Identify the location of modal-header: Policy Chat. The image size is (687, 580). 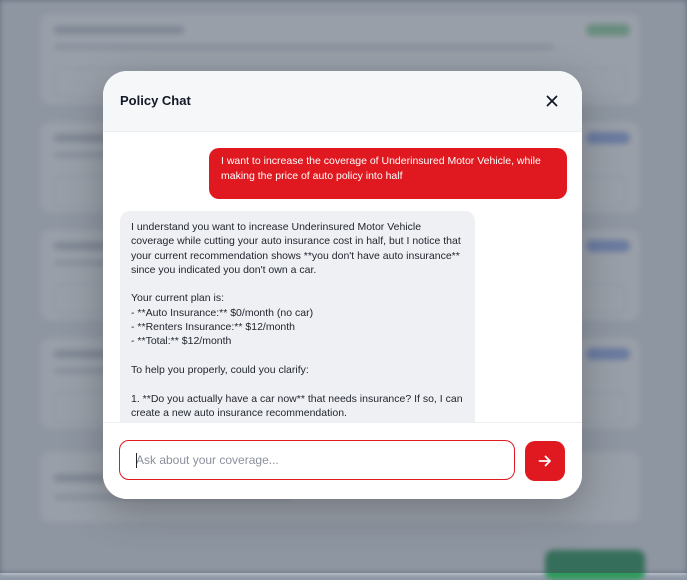
(342, 101).